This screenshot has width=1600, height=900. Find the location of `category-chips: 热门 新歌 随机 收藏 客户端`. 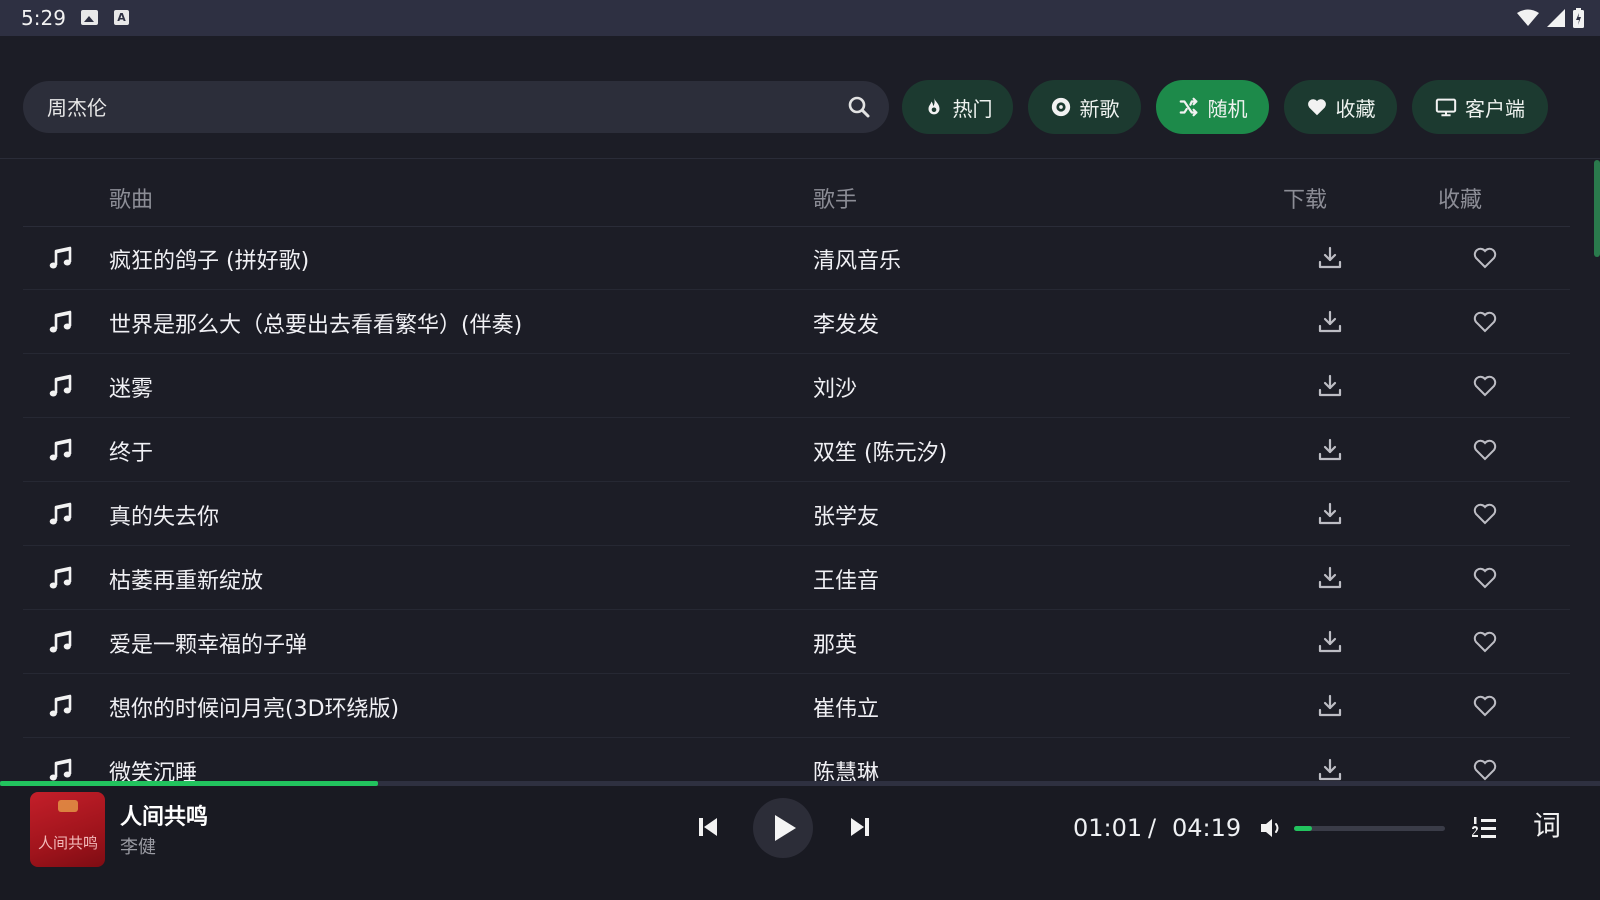

category-chips: 热门 新歌 随机 收藏 客户端 is located at coordinates (800, 107).